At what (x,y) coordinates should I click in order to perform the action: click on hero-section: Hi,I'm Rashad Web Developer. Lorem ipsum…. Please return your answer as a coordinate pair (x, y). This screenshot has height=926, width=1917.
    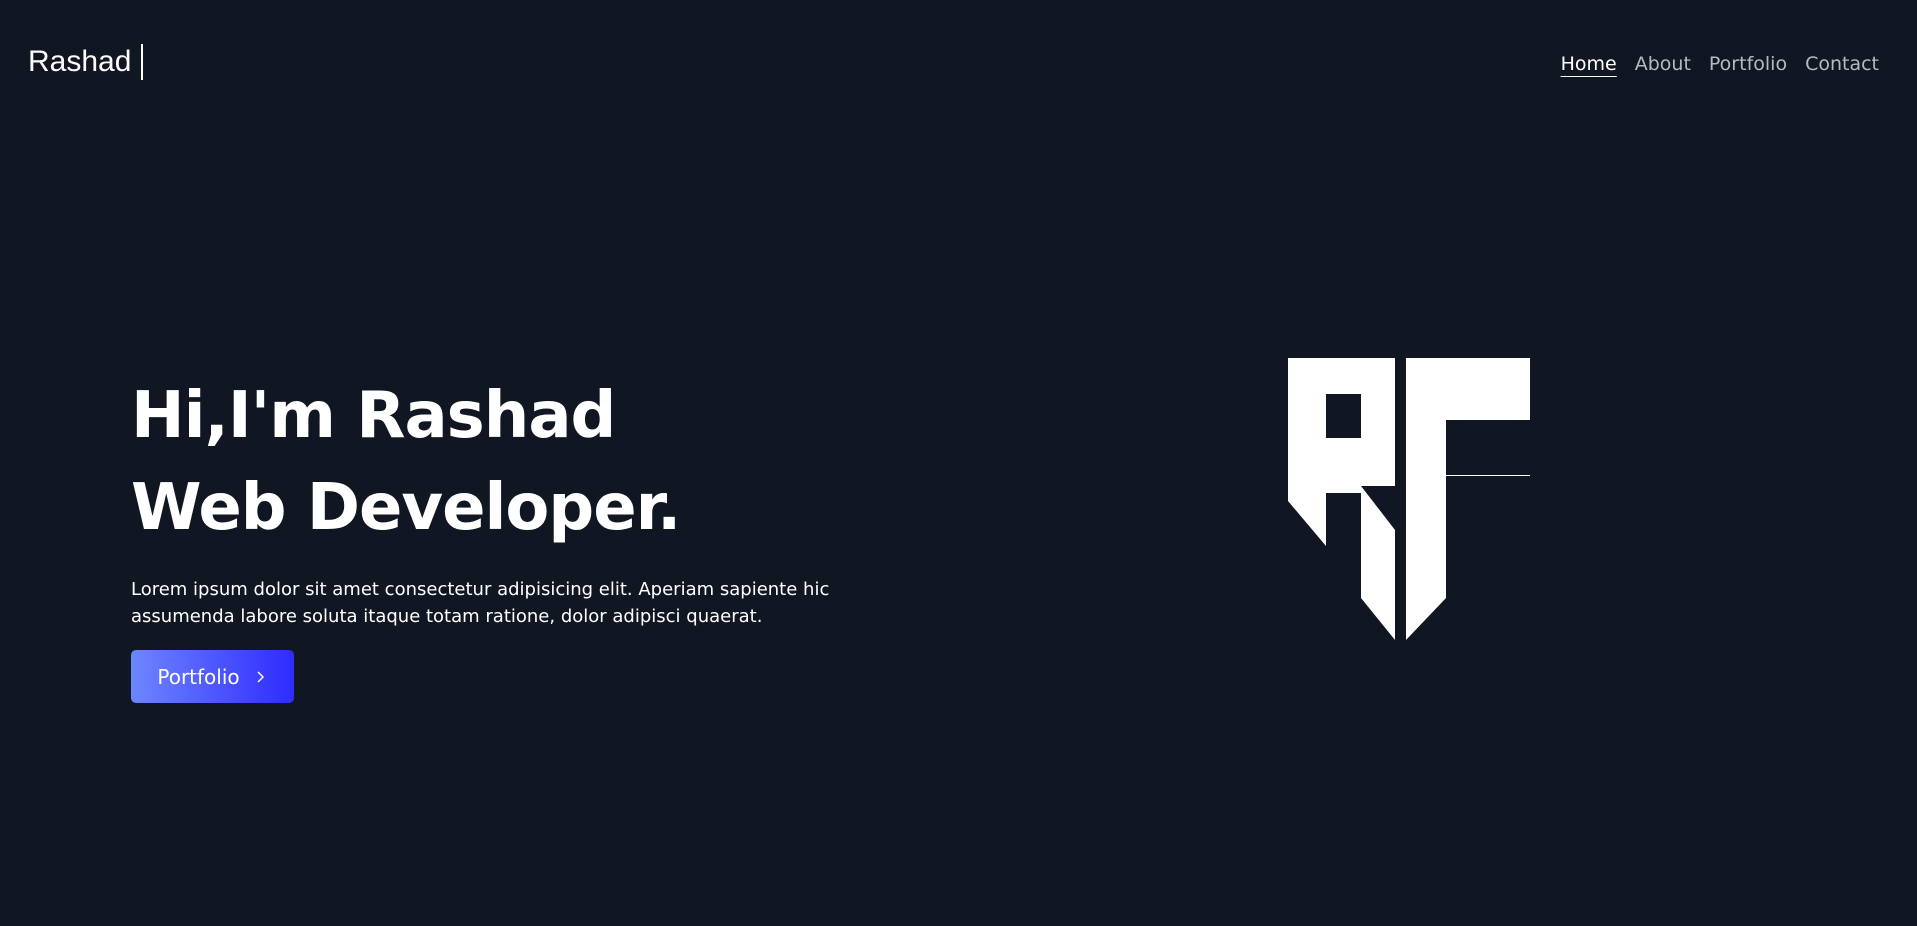
    Looking at the image, I should click on (481, 536).